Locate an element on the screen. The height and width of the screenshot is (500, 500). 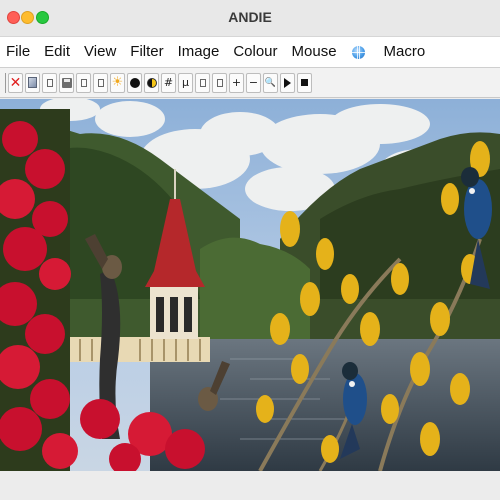
zoom-out-button: − is located at coordinates (253, 82).